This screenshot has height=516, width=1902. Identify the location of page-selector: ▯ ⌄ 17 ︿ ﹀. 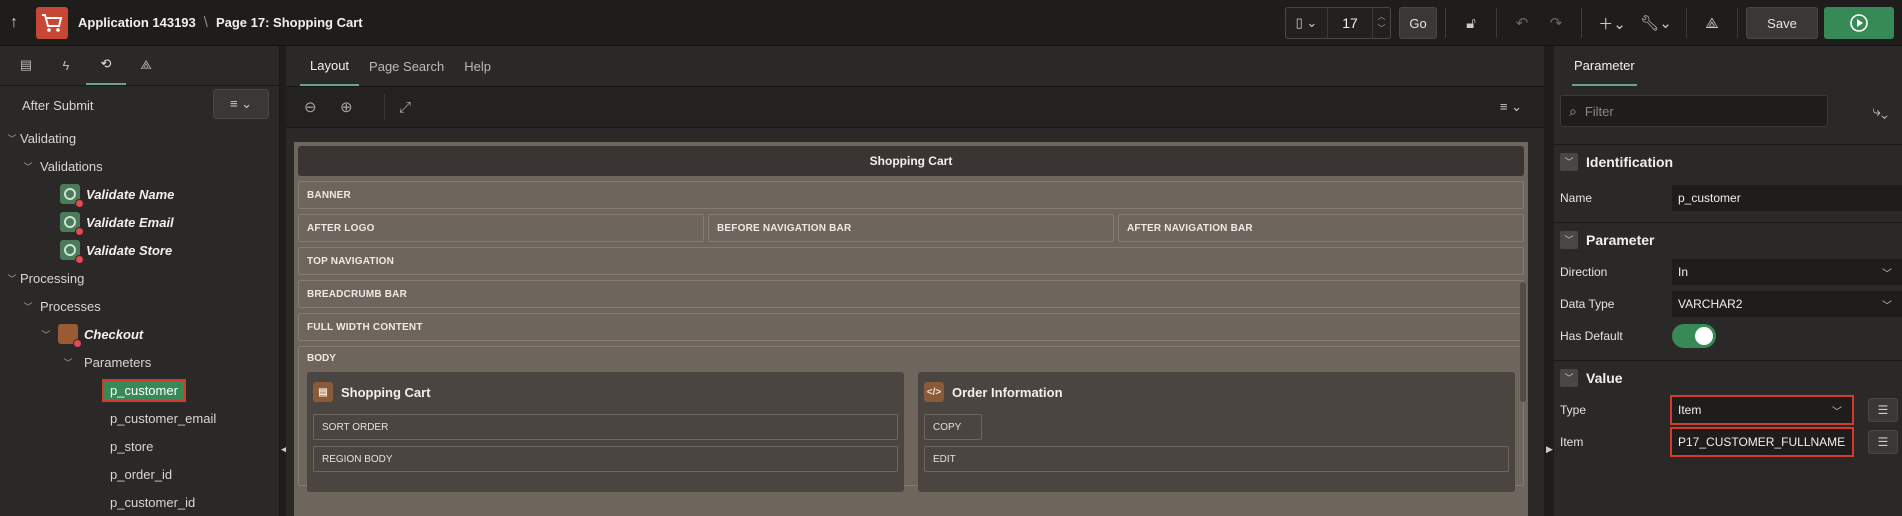
(1338, 23).